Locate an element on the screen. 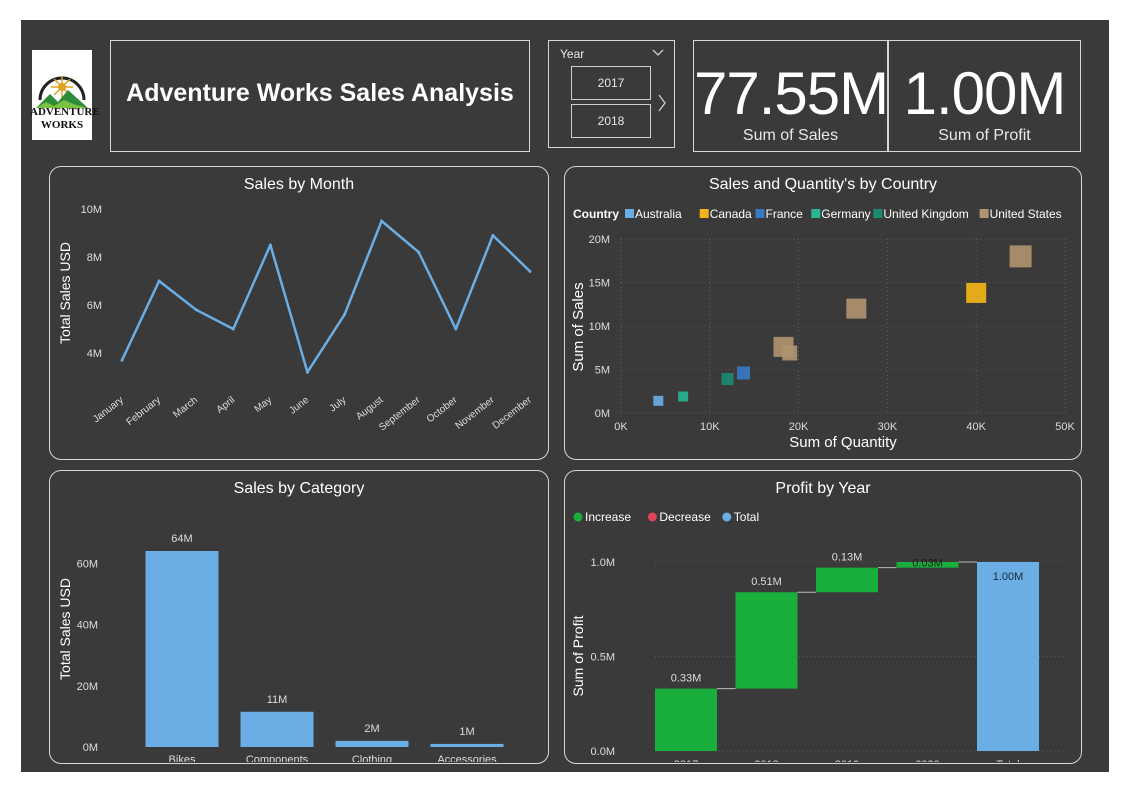 Image resolution: width=1126 pixels, height=792 pixels. x-tick-label: Bikes is located at coordinates (182, 758).